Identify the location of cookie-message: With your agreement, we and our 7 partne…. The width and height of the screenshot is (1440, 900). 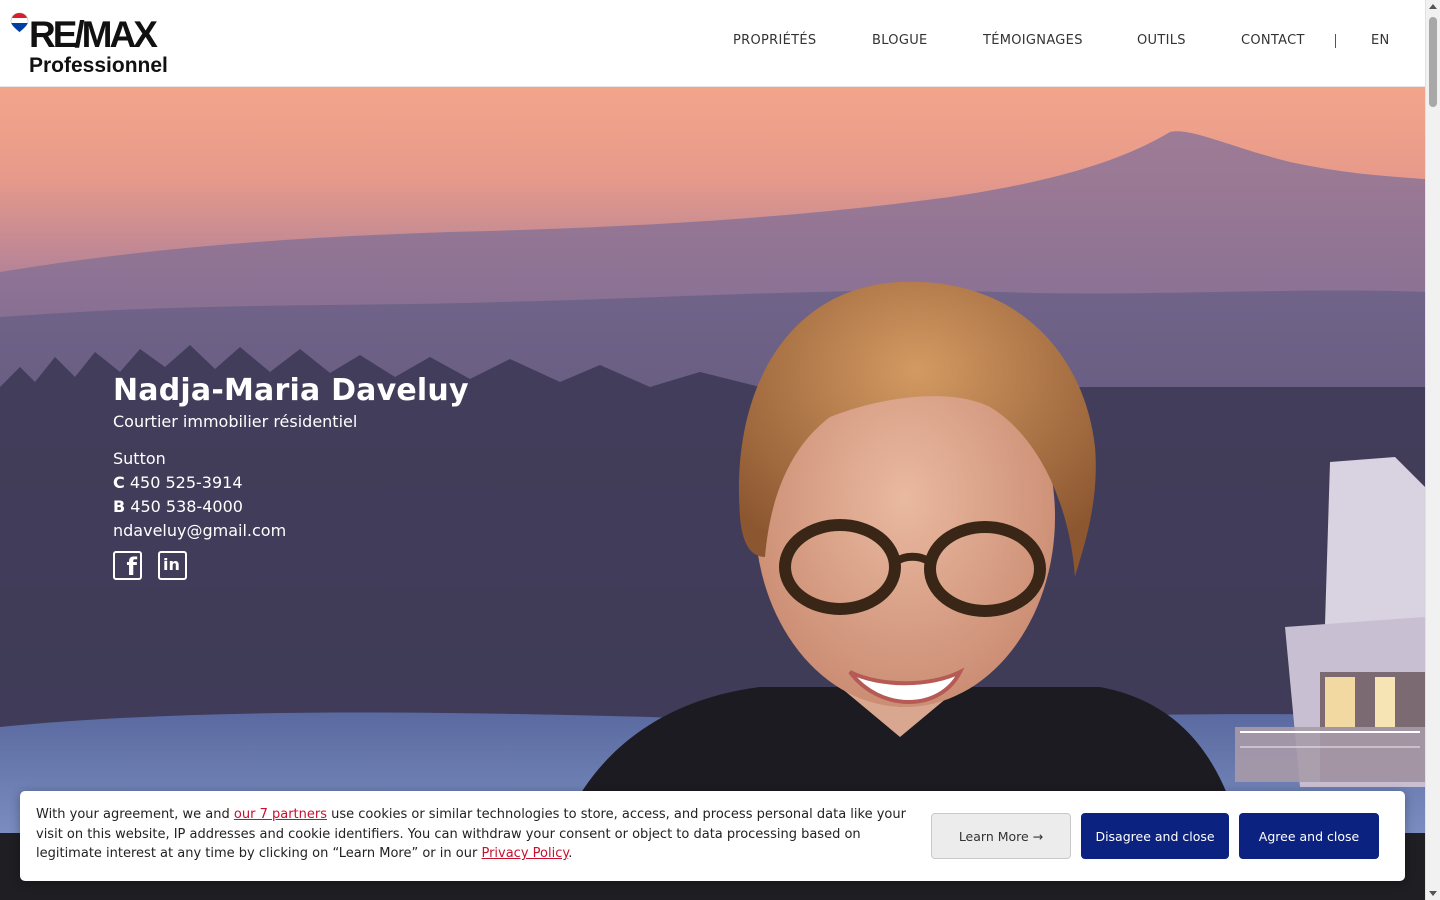
(471, 834).